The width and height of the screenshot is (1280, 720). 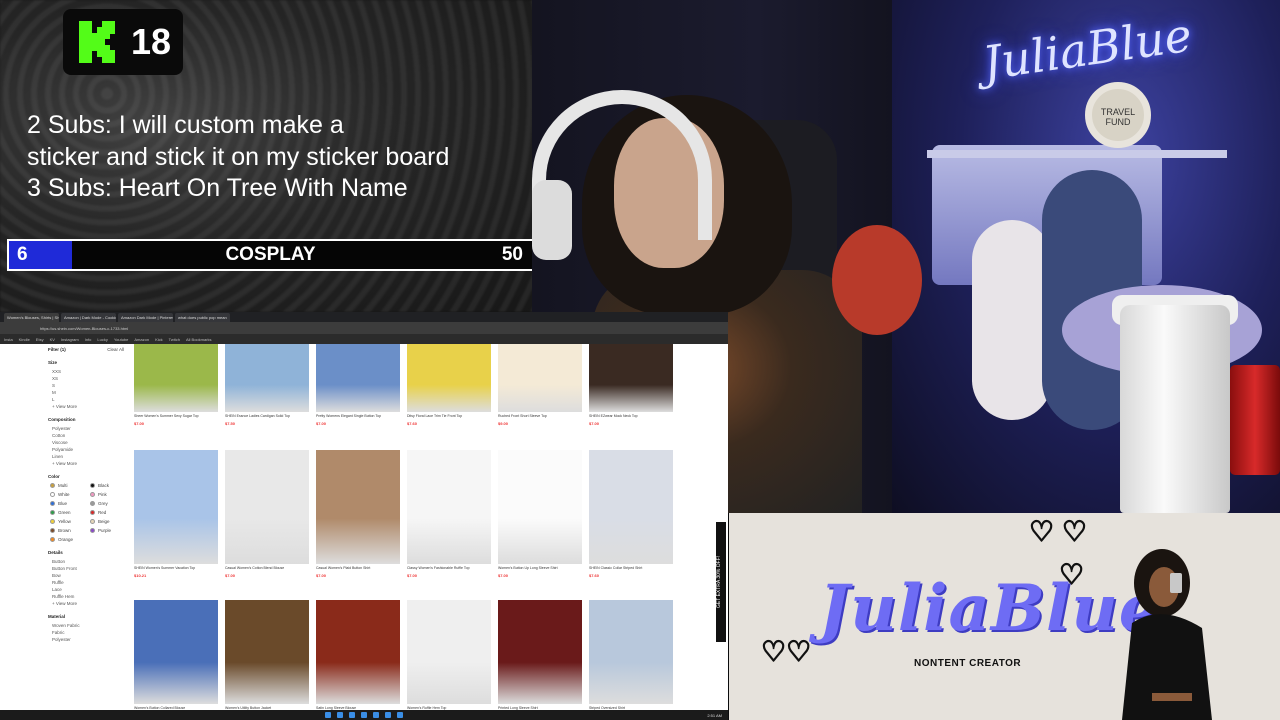 I want to click on filter-option: Woven Fabric, so click(x=88, y=625).